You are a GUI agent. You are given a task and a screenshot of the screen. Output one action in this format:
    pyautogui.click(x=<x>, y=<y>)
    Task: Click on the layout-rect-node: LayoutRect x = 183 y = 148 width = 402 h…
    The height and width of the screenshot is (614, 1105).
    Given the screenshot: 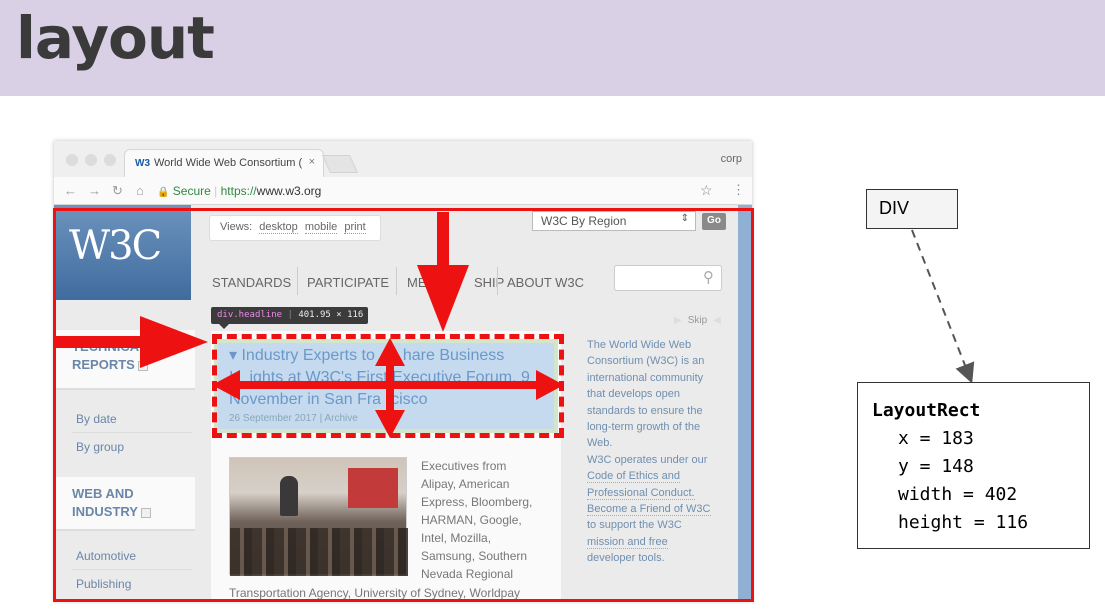 What is the action you would take?
    pyautogui.click(x=973, y=465)
    